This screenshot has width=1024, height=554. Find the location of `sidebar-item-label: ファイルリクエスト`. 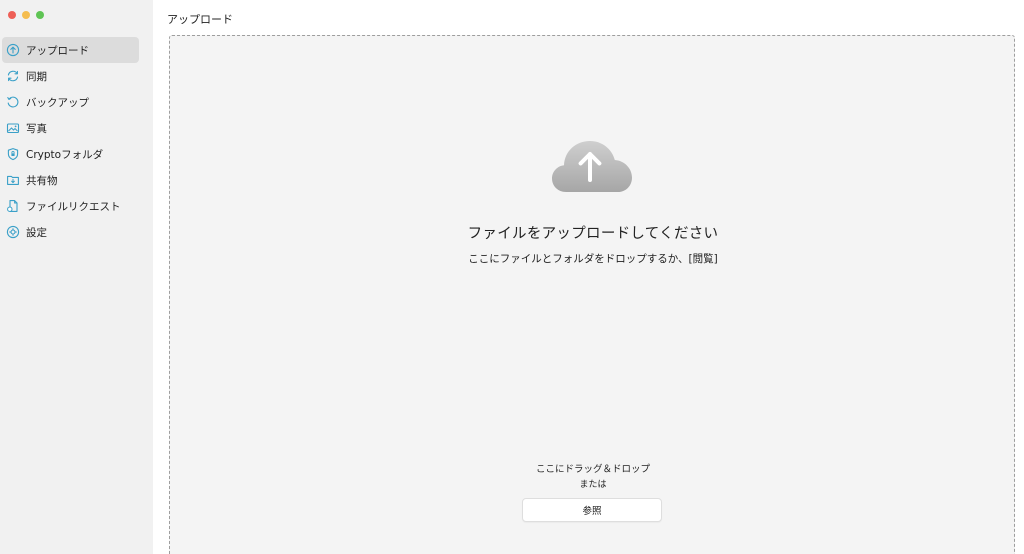

sidebar-item-label: ファイルリクエスト is located at coordinates (73, 206).